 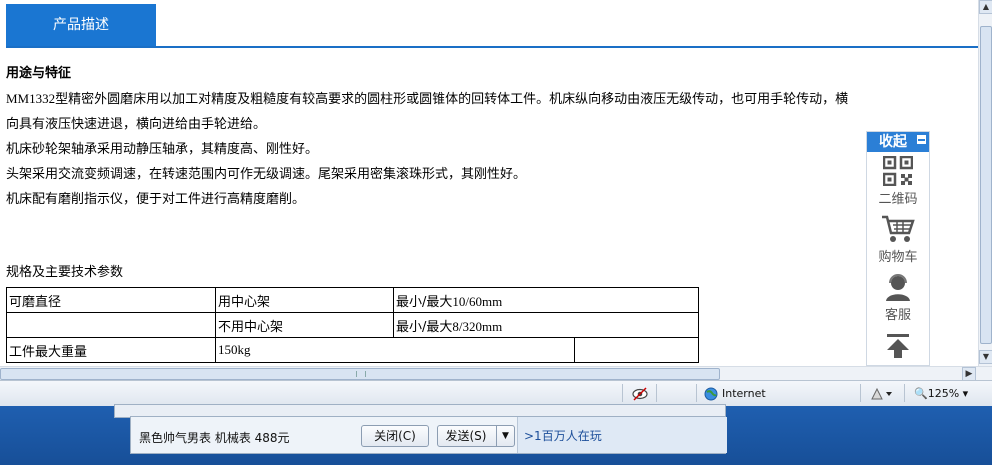 I want to click on table-row: 可磨直径 用中心架 最小/最大10/60mm, so click(x=352, y=300).